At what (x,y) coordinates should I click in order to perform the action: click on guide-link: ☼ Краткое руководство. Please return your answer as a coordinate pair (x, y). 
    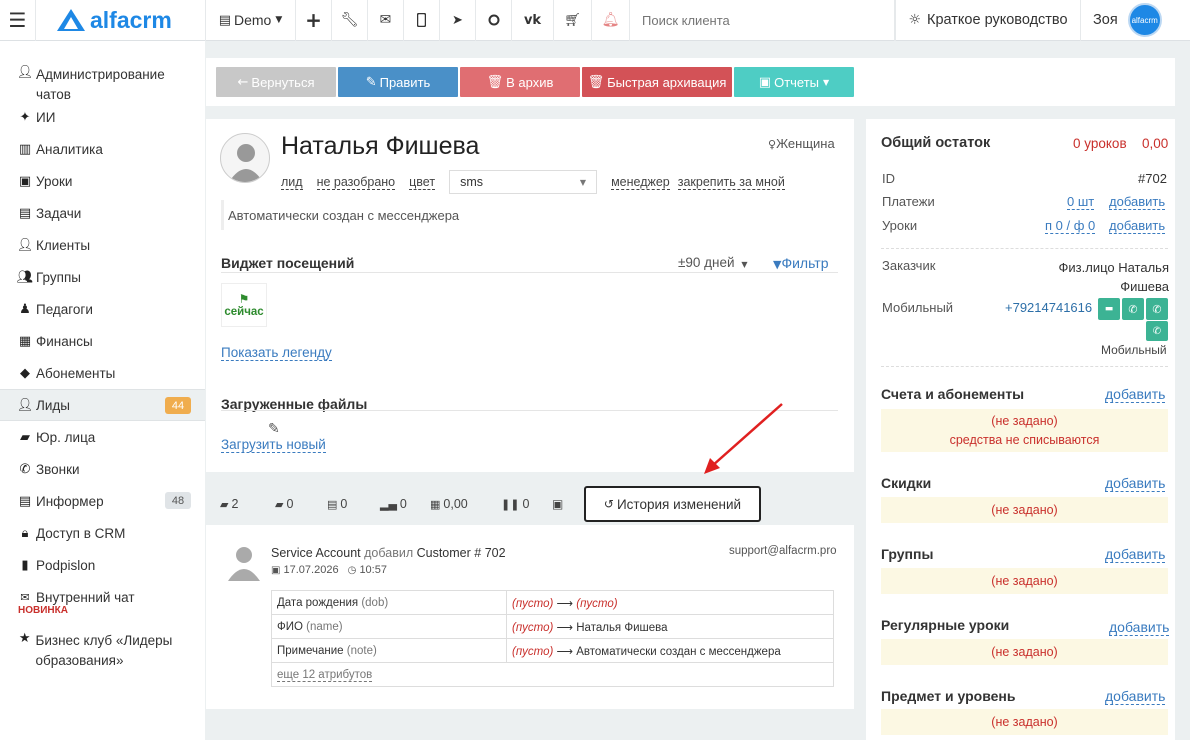
    Looking at the image, I should click on (988, 20).